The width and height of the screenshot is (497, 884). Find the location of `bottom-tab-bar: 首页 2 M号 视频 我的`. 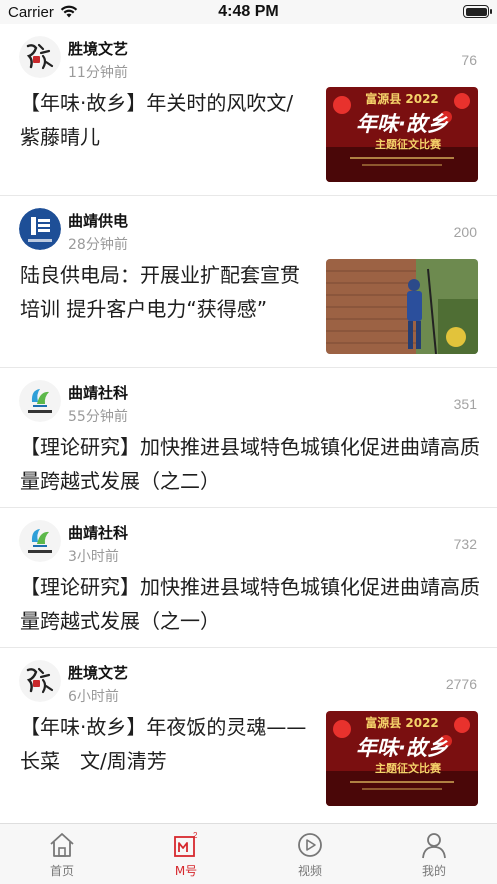

bottom-tab-bar: 首页 2 M号 视频 我的 is located at coordinates (248, 853).